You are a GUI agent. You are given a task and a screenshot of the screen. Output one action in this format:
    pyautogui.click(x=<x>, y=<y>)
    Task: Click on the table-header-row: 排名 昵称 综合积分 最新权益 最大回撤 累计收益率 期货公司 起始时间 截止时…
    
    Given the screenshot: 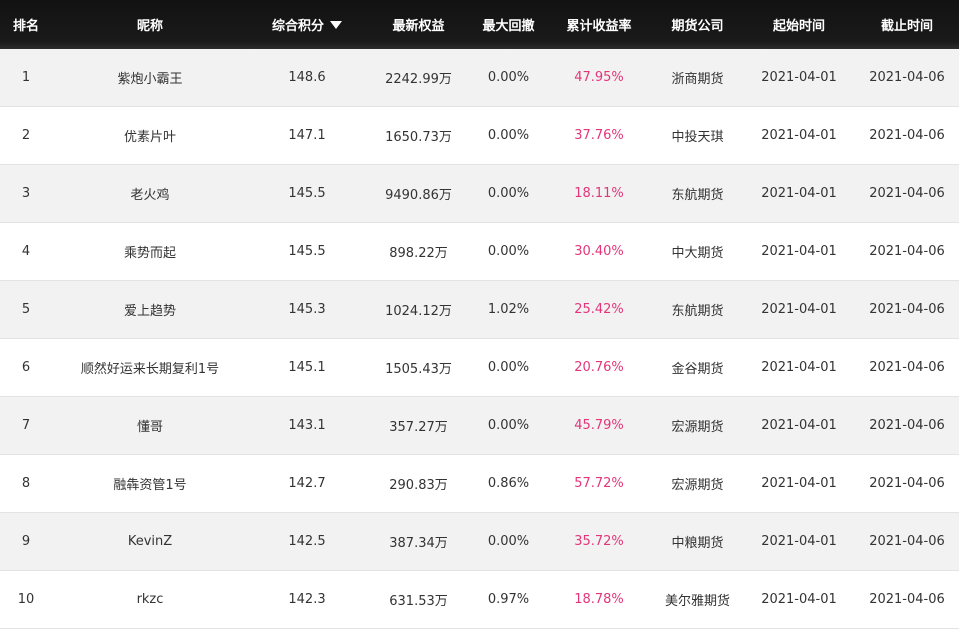 What is the action you would take?
    pyautogui.click(x=479, y=24)
    